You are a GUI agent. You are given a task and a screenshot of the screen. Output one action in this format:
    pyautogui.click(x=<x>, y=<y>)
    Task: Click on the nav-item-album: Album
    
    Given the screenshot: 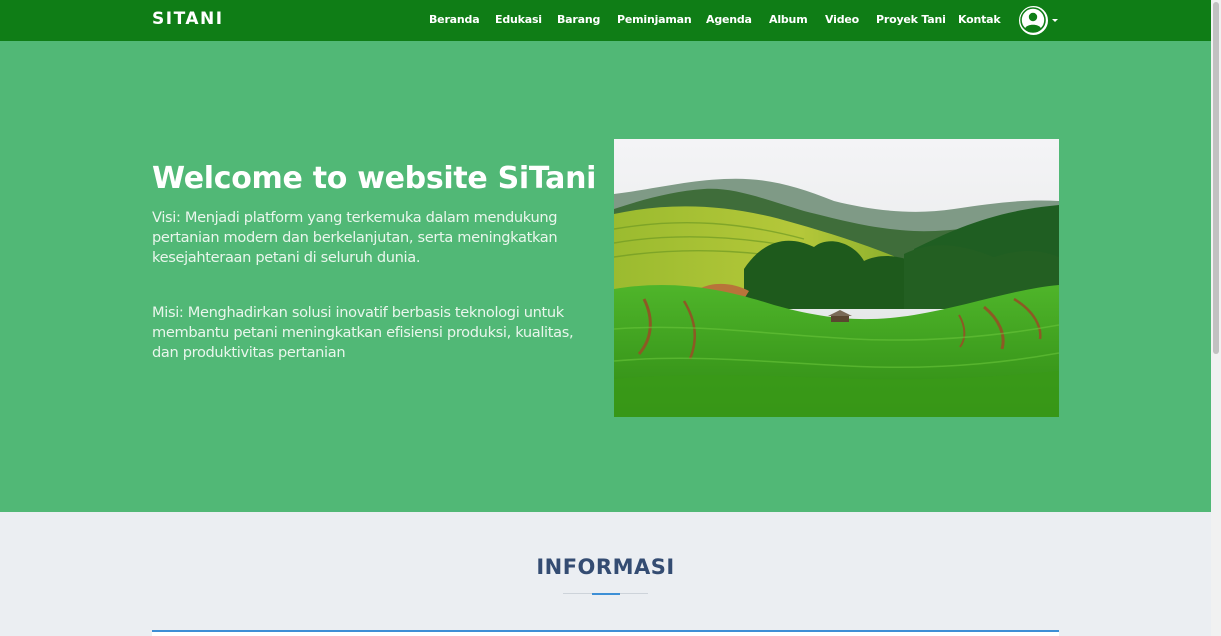 What is the action you would take?
    pyautogui.click(x=788, y=19)
    